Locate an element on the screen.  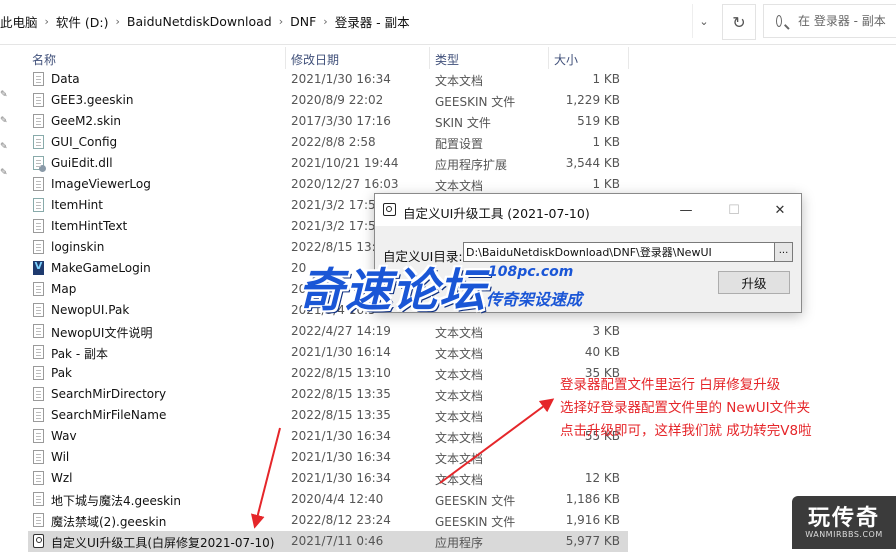
file-date: 2021/7/11 0:46 is located at coordinates (337, 541).